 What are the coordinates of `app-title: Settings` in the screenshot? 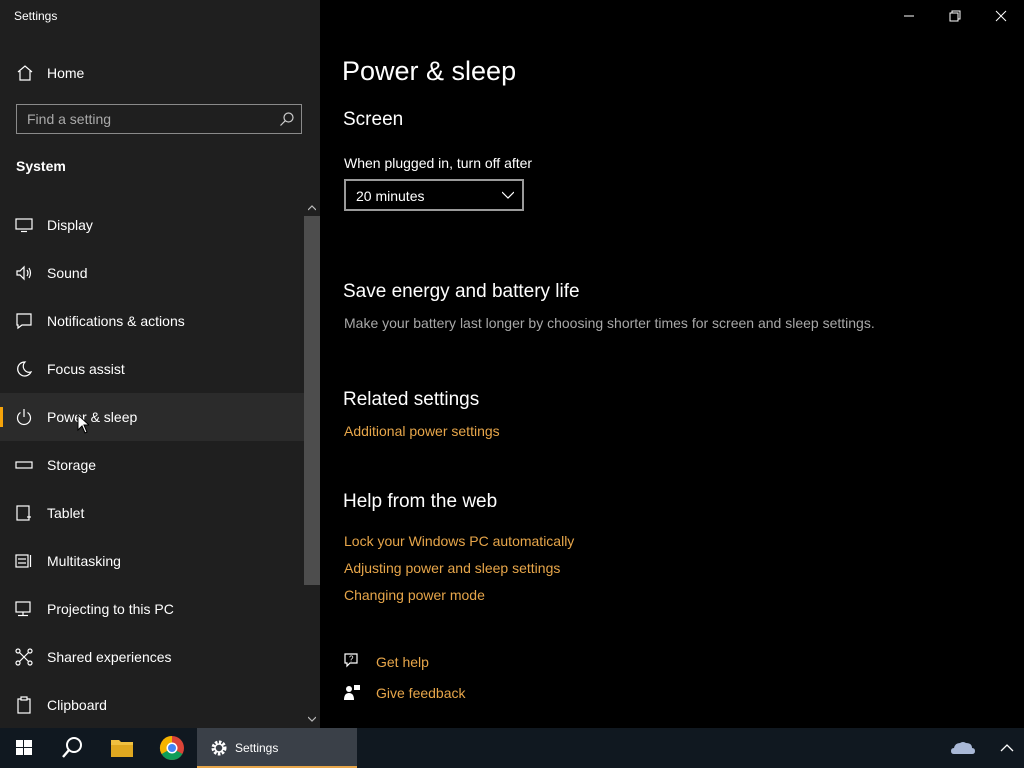 It's located at (36, 16).